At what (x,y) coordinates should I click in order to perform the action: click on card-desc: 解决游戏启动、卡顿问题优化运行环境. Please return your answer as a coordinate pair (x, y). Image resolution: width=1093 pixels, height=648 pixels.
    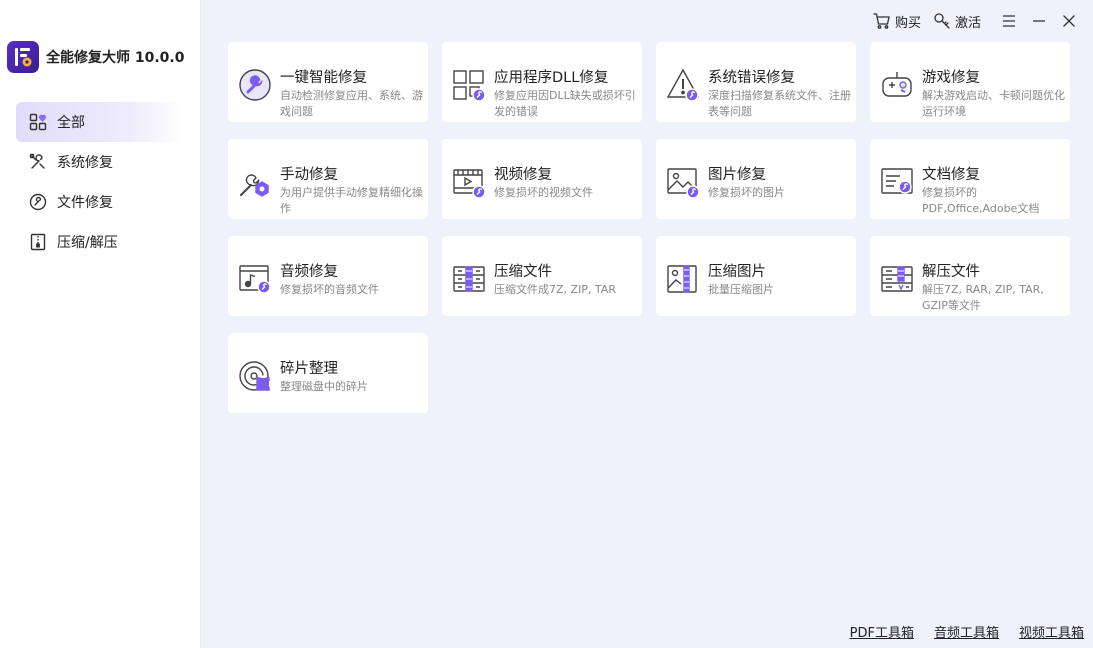
    Looking at the image, I should click on (993, 103).